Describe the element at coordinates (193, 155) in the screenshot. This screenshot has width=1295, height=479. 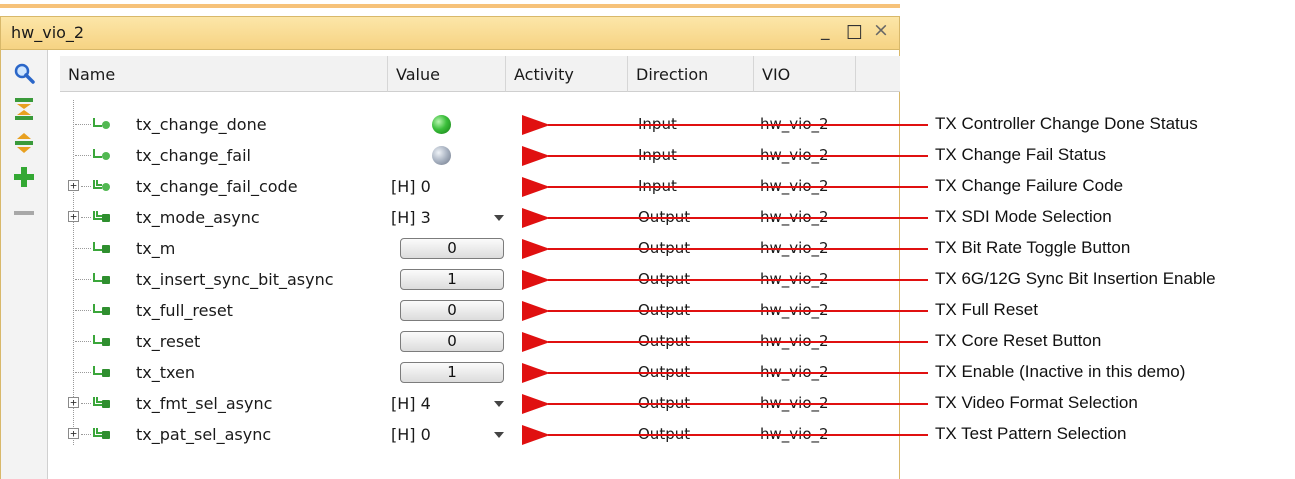
I see `probe-name: tx_change_fail` at that location.